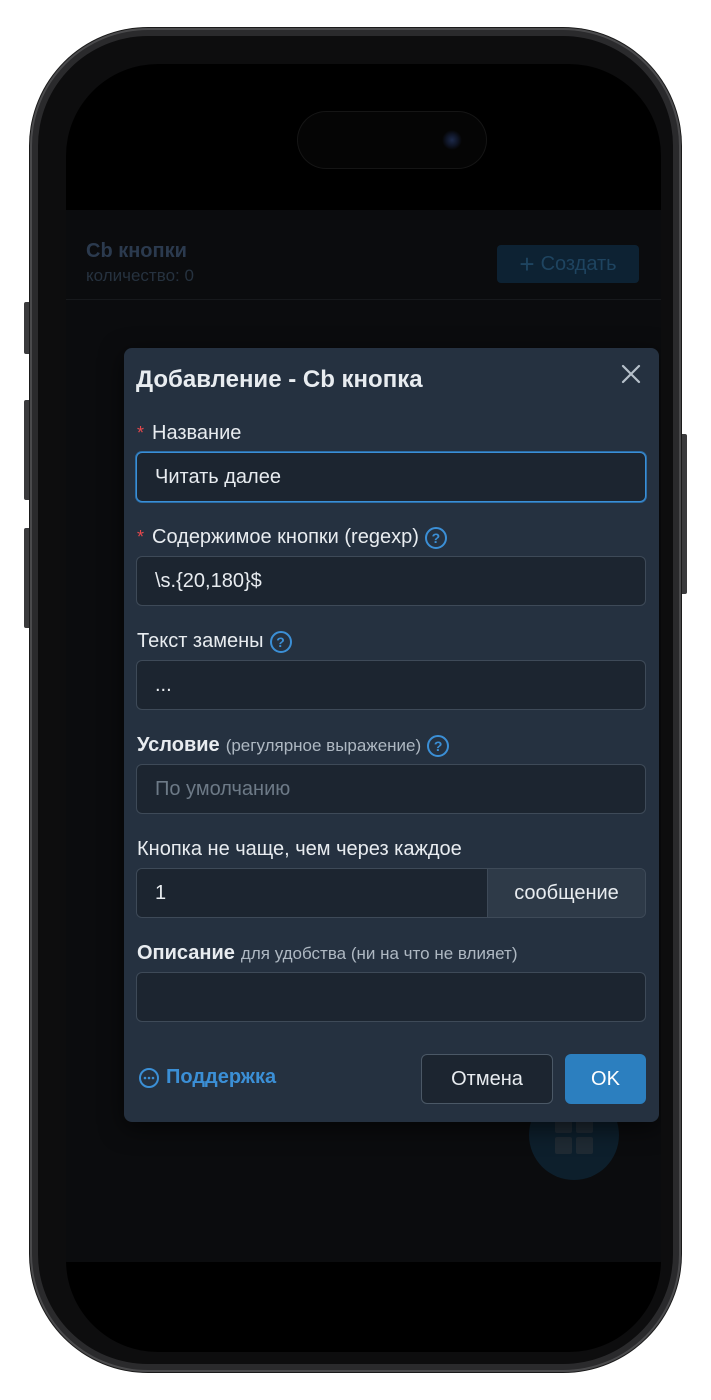 The width and height of the screenshot is (711, 1400). I want to click on name-label: * Название, so click(189, 433).